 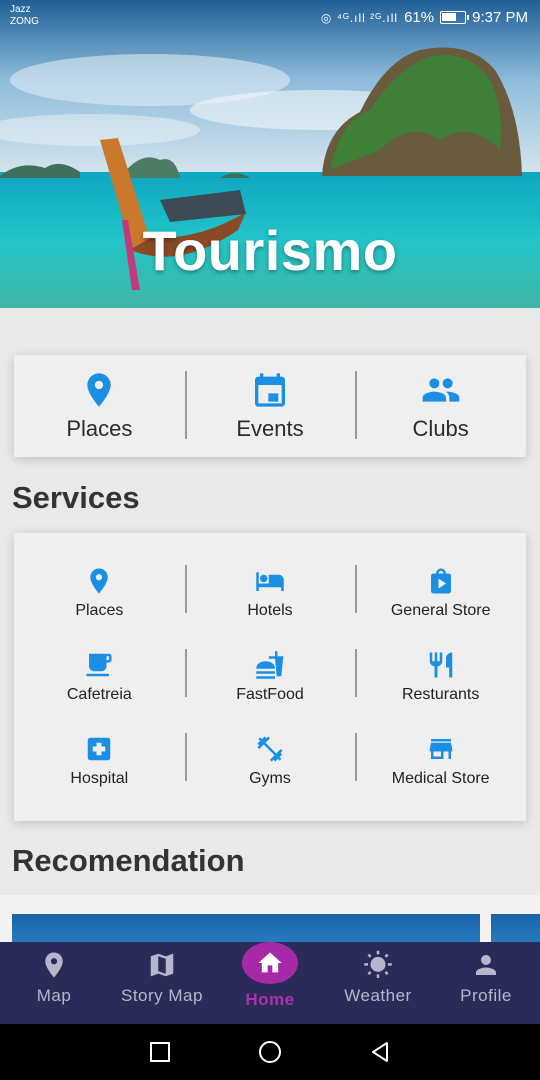 What do you see at coordinates (500, 17) in the screenshot?
I see `clock: 9:37 PM` at bounding box center [500, 17].